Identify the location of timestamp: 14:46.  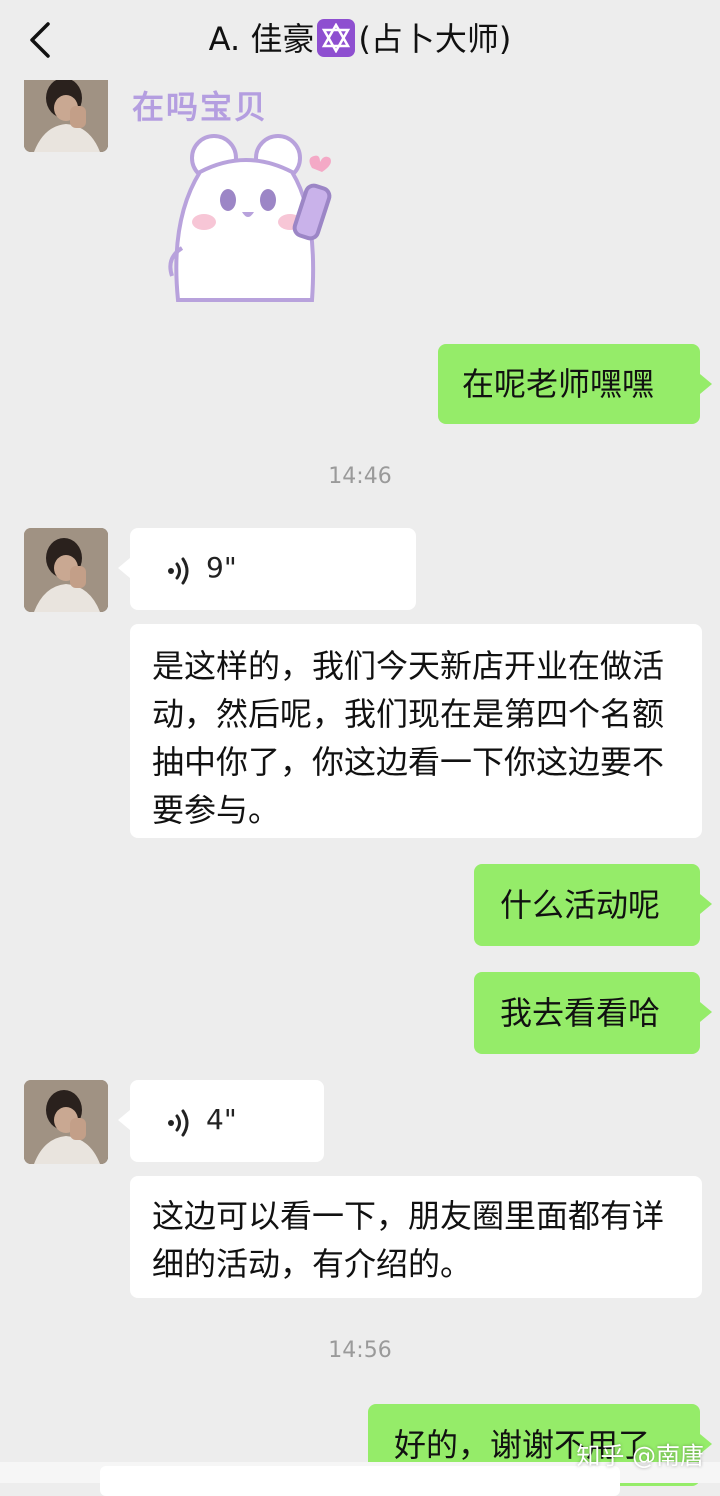
(360, 476).